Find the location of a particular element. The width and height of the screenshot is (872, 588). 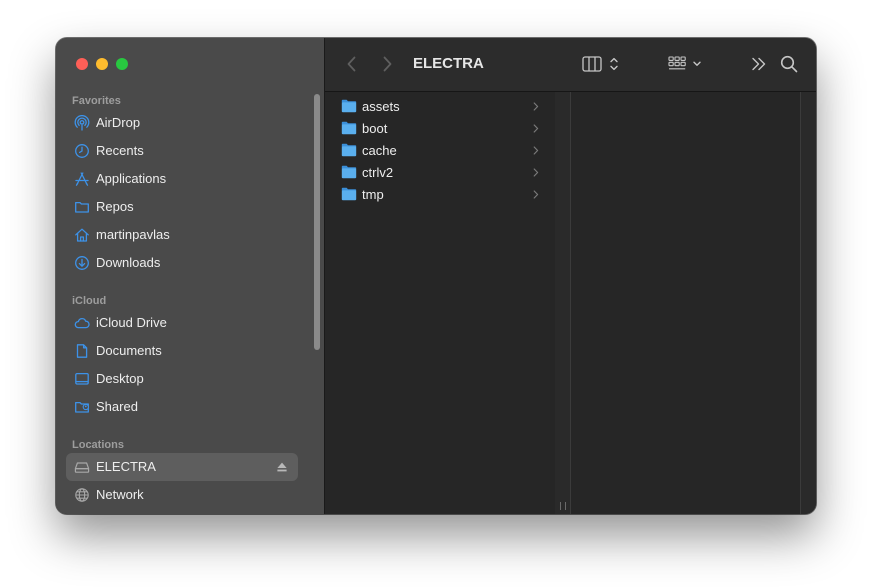

sidebar-section-locations: Locations is located at coordinates (98, 445).